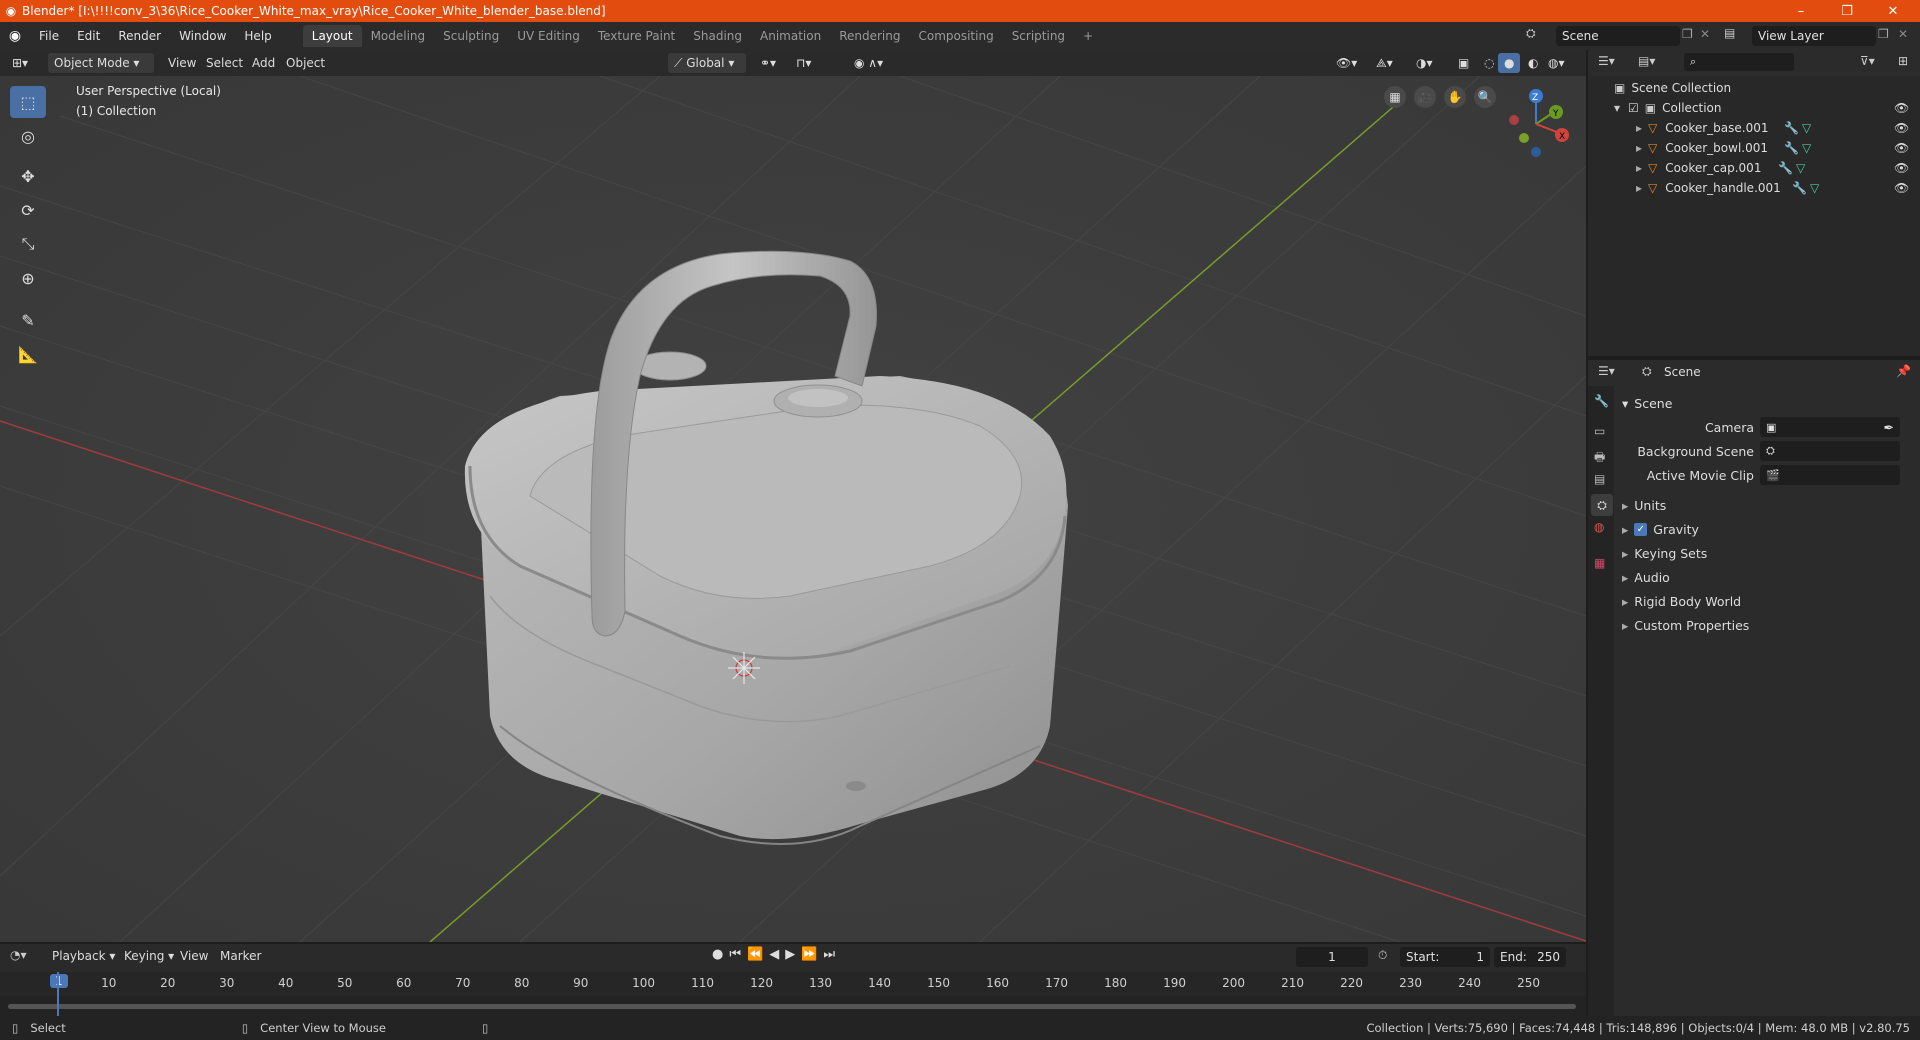 This screenshot has width=1920, height=1040. What do you see at coordinates (1754, 108) in the screenshot?
I see `outliner-collection: ▾ ☑ ▣ Collection 👁` at bounding box center [1754, 108].